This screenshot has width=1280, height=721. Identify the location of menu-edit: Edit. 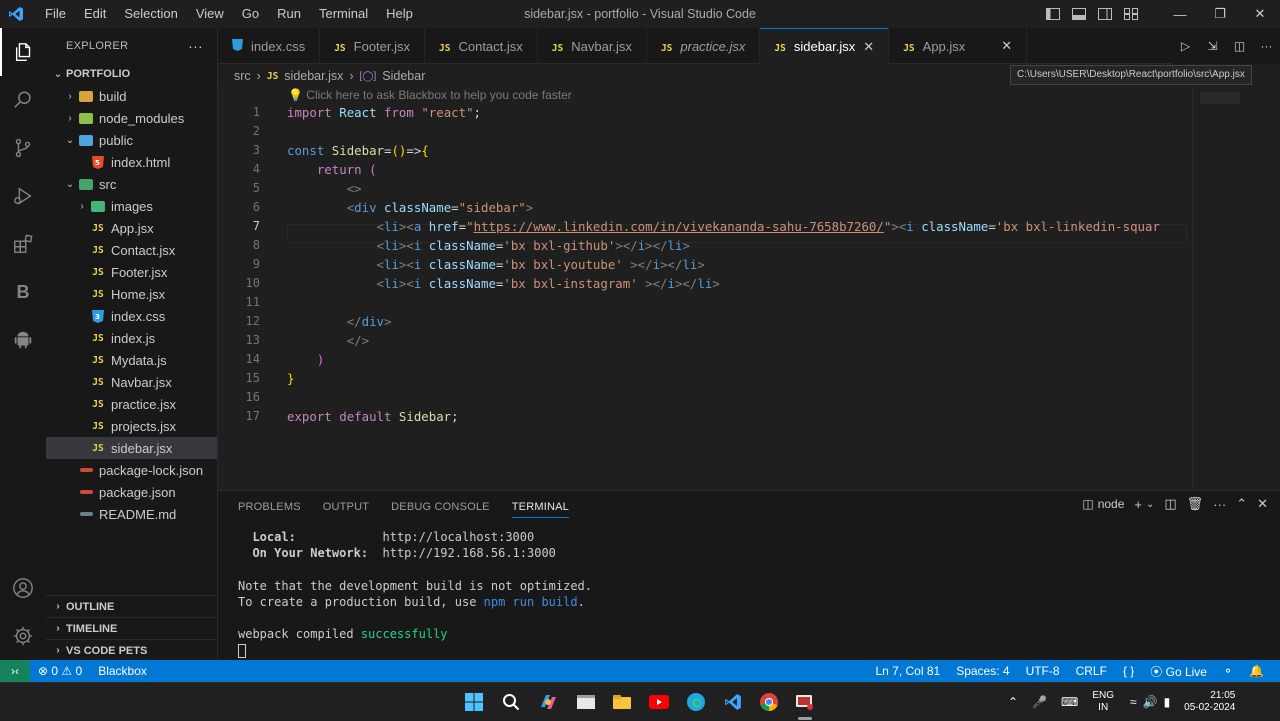
(95, 14).